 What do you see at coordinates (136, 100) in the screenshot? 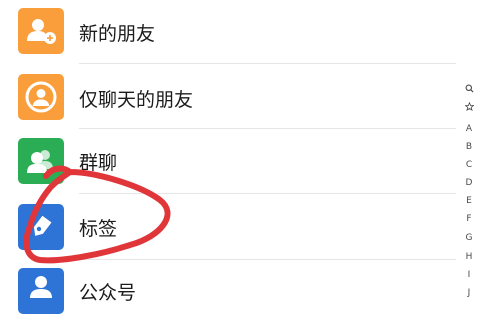
I see `contacts-item-label: 仅聊天的朋友` at bounding box center [136, 100].